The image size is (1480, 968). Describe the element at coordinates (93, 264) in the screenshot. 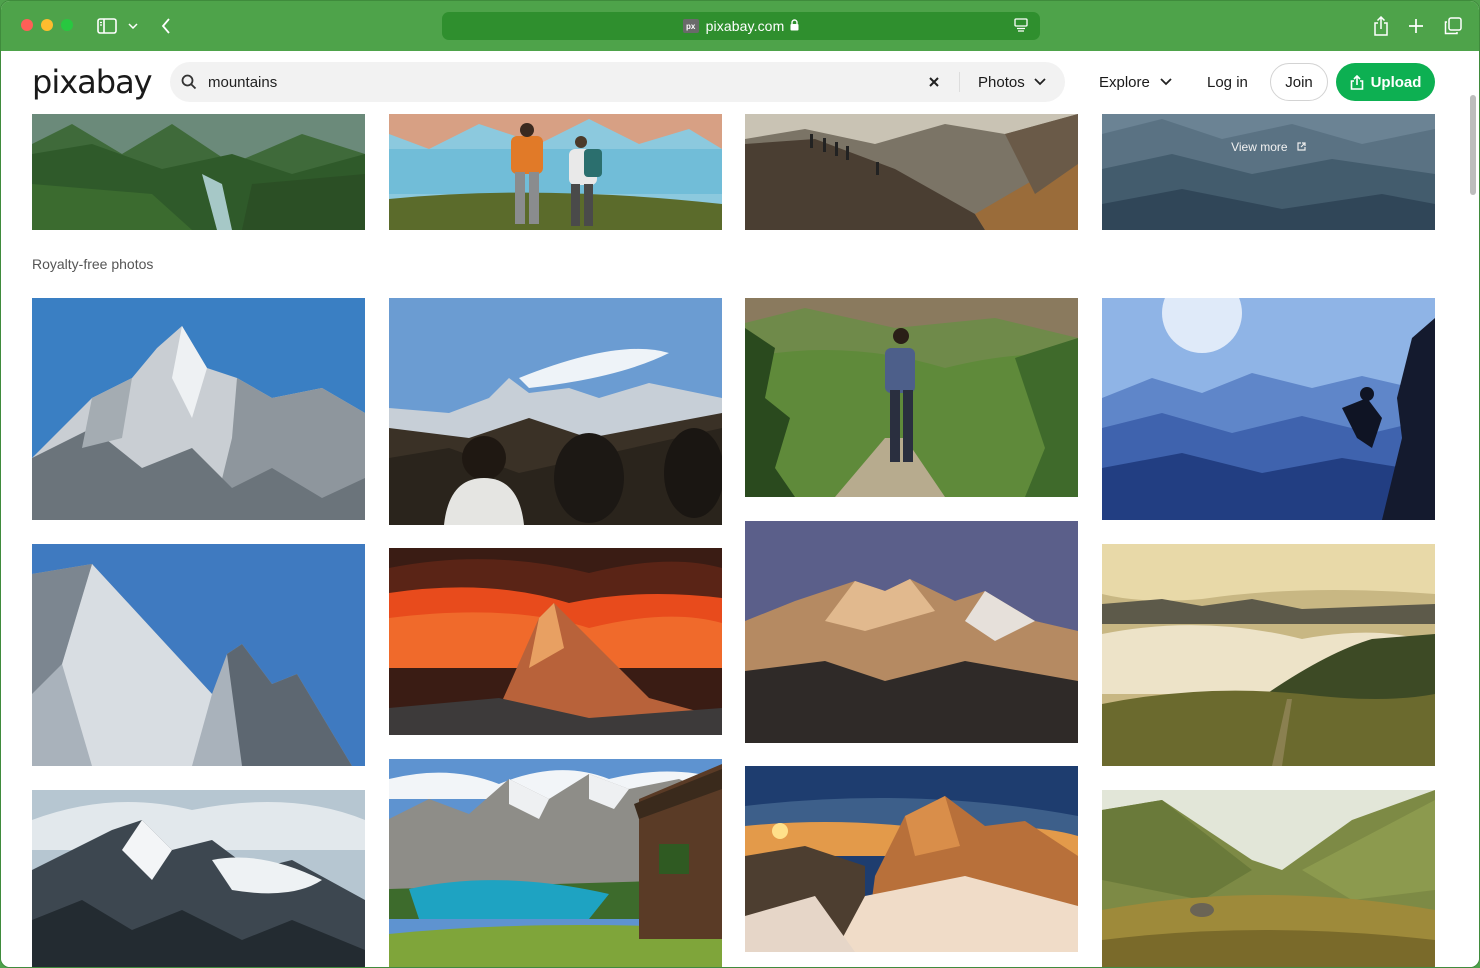

I see `section-heading: Royalty-free photos` at that location.